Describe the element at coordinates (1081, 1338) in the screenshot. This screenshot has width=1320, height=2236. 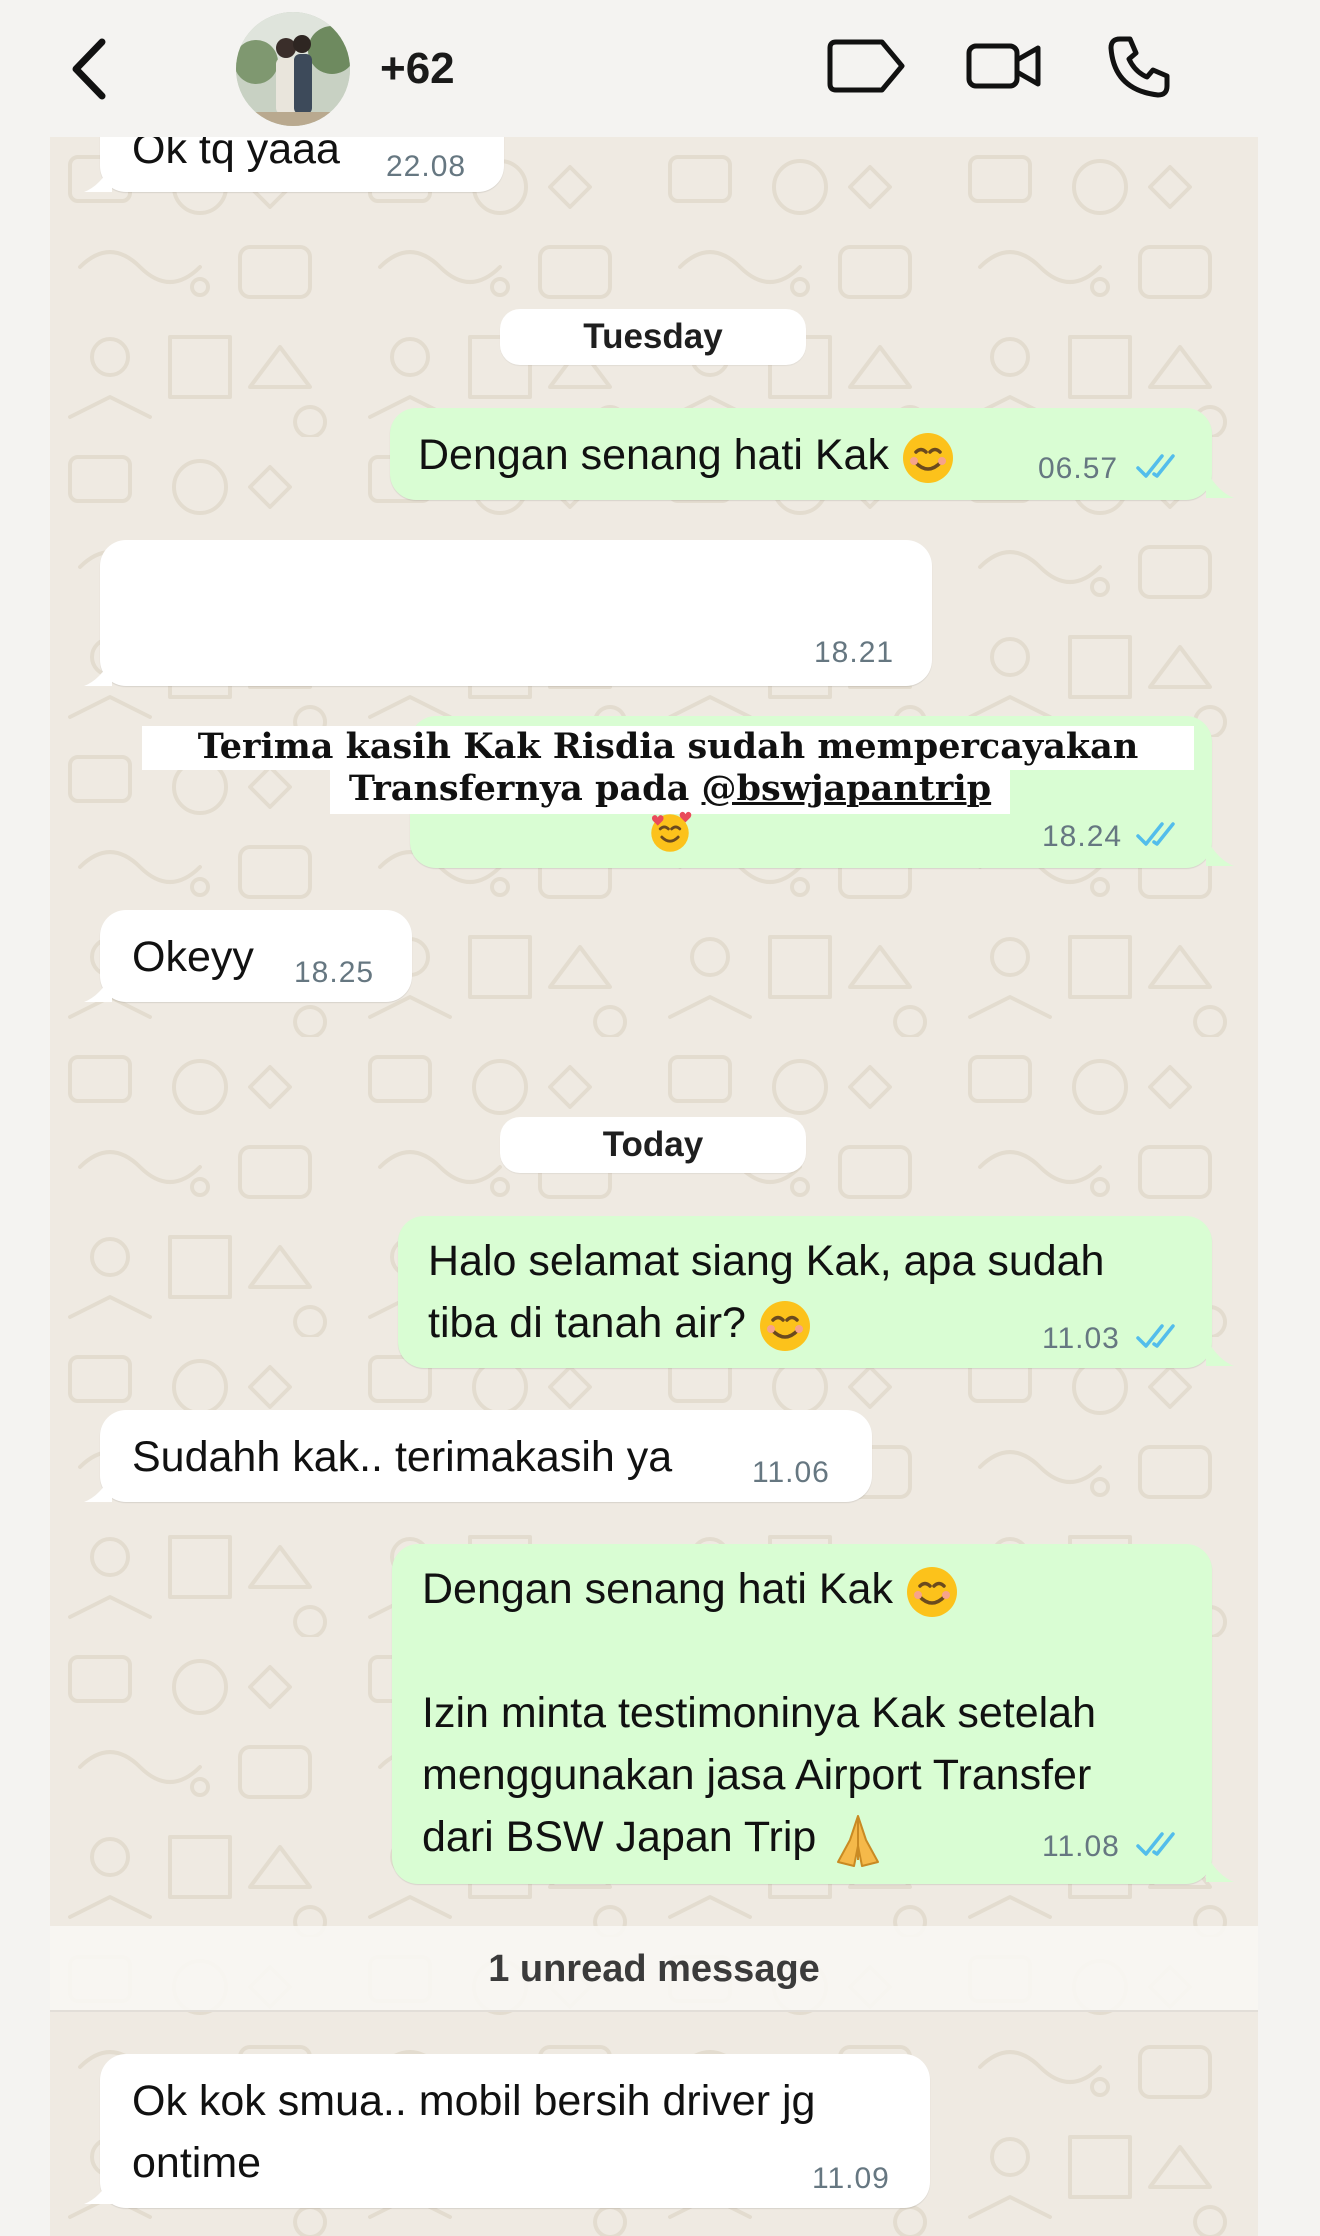
I see `message-time: 11.03` at that location.